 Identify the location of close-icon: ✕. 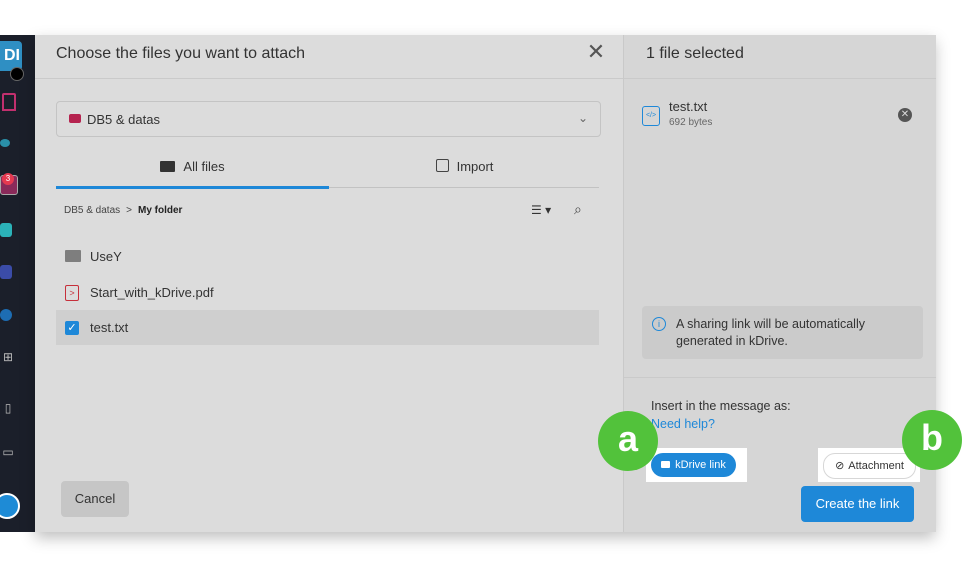
(596, 52).